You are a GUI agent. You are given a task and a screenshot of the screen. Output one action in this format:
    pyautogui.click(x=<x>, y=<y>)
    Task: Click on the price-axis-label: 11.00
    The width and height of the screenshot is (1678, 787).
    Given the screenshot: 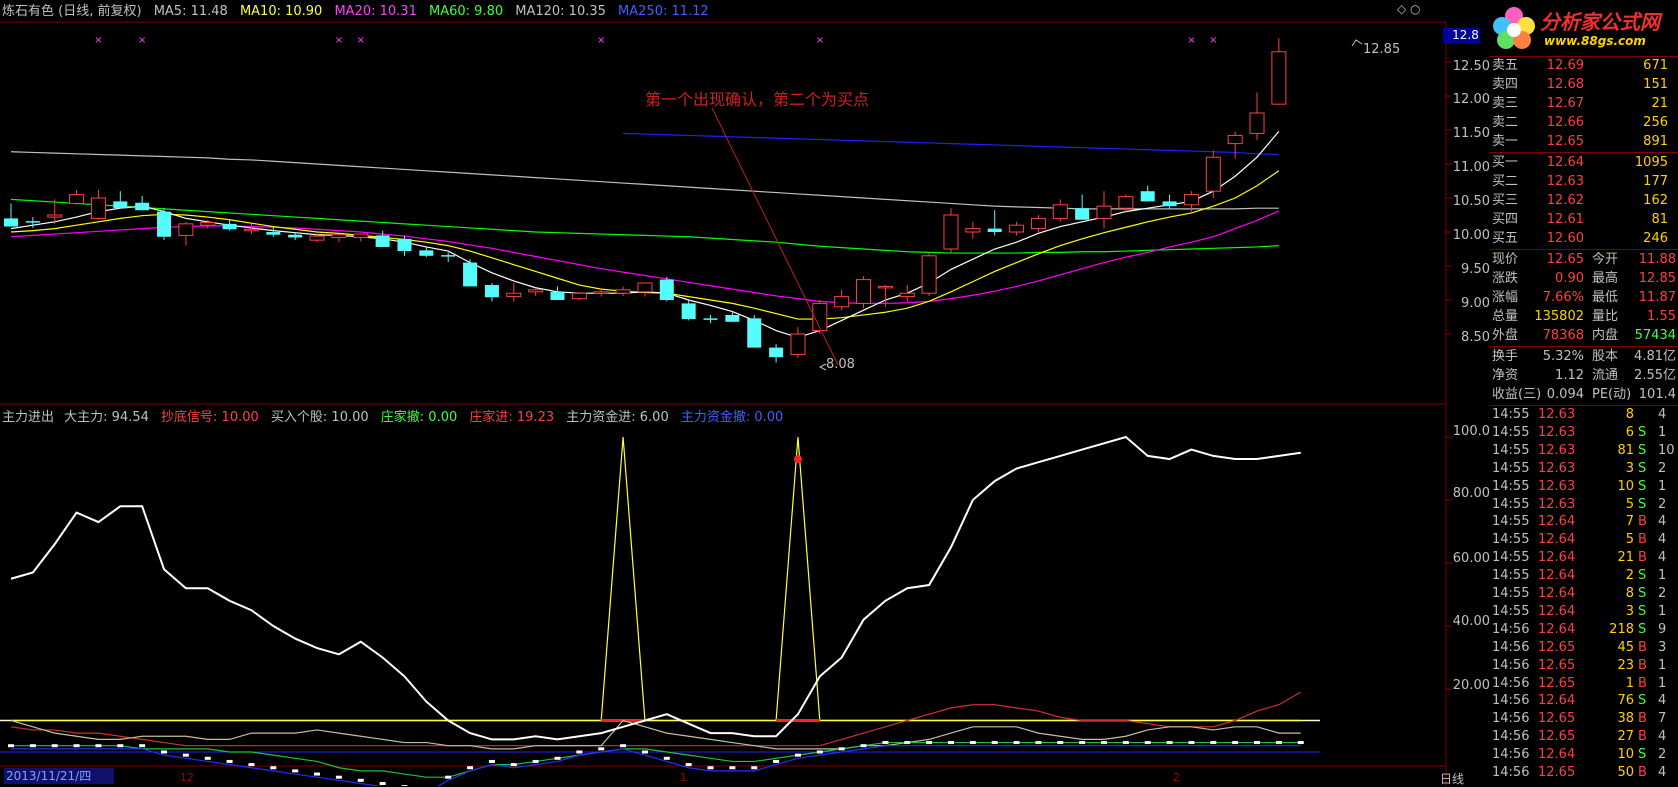 What is the action you would take?
    pyautogui.click(x=1471, y=167)
    